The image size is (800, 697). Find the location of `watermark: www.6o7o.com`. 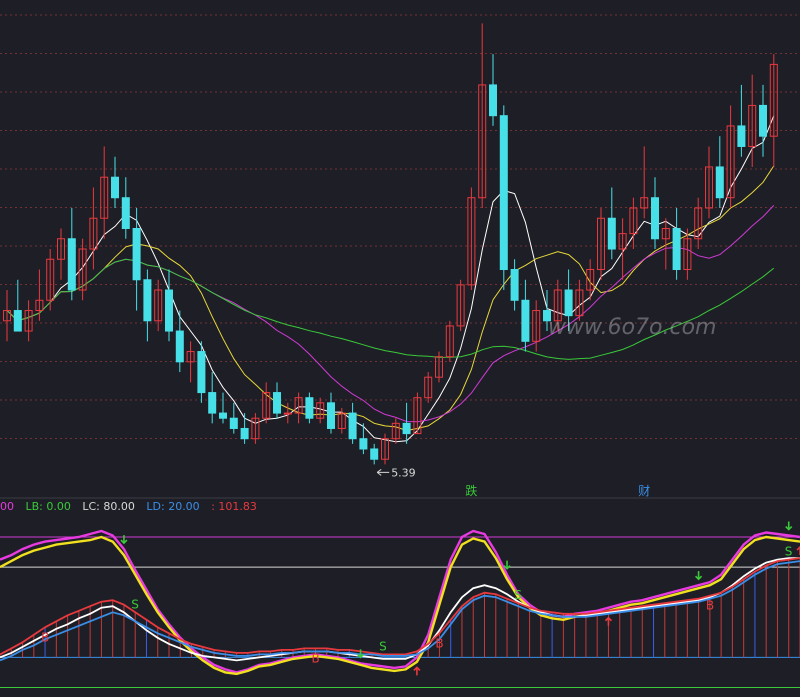

watermark: www.6o7o.com is located at coordinates (632, 327).